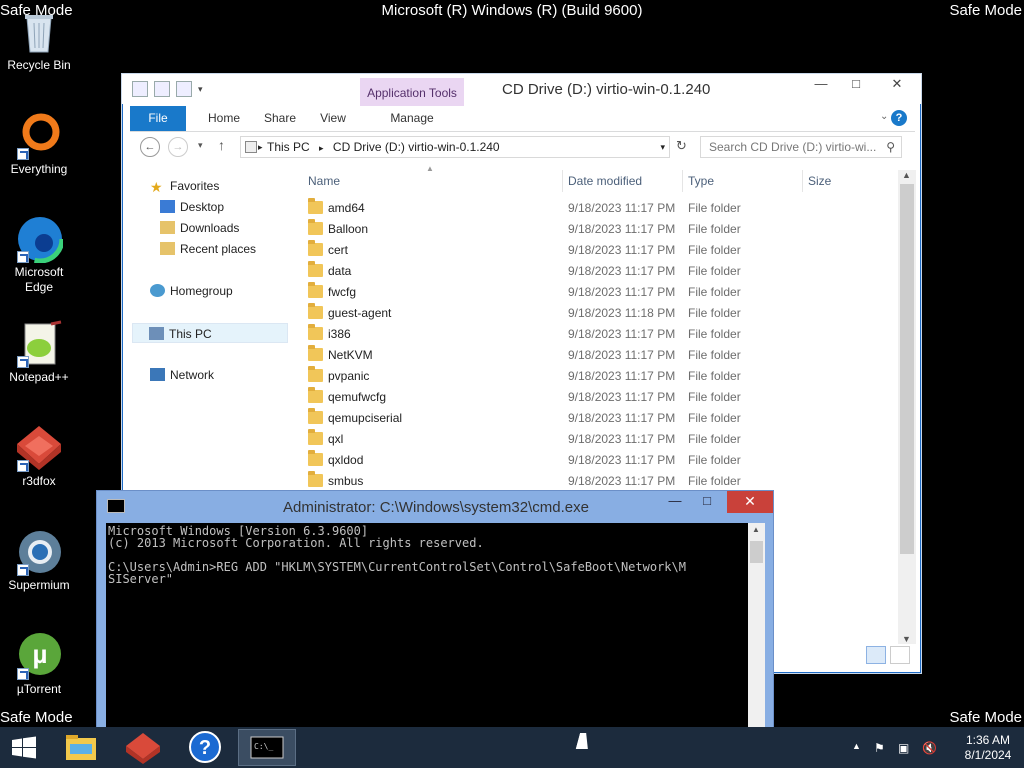 Image resolution: width=1024 pixels, height=768 pixels. Describe the element at coordinates (701, 181) in the screenshot. I see `column-header-type: Type` at that location.